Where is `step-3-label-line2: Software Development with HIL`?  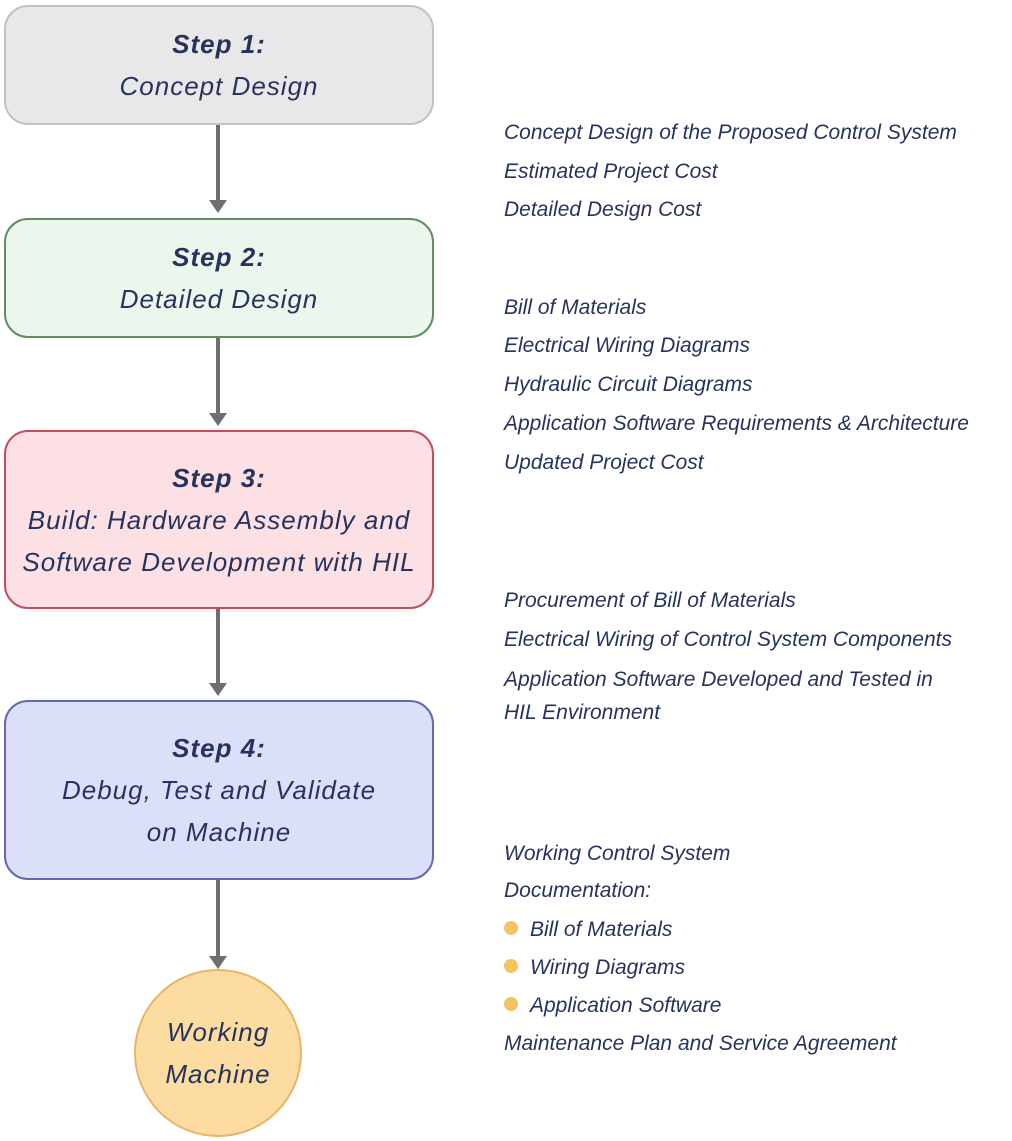
step-3-label-line2: Software Development with HIL is located at coordinates (219, 561).